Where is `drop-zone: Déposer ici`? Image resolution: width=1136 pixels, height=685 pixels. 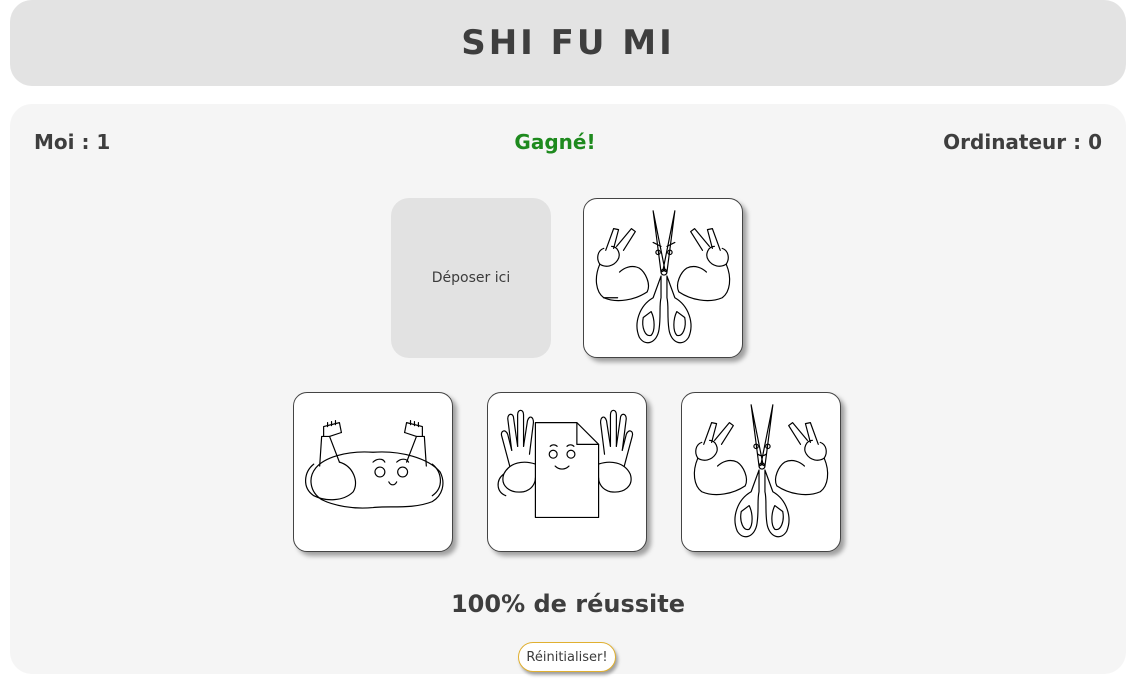 drop-zone: Déposer ici is located at coordinates (471, 278).